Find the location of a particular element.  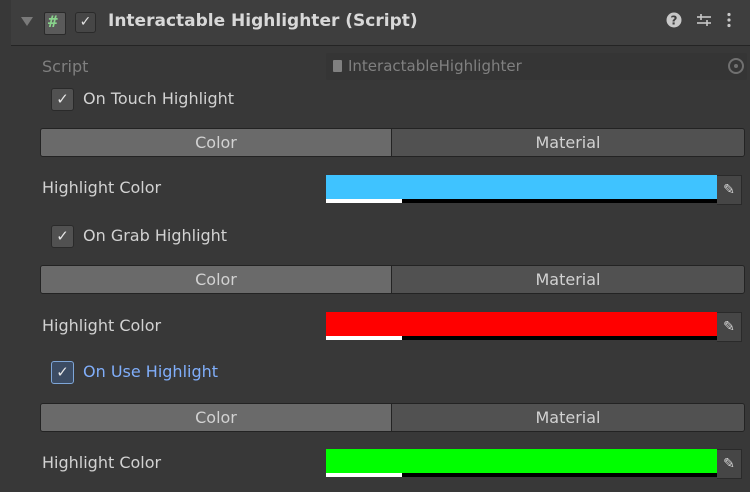

grab-color-tab: Color is located at coordinates (216, 279).